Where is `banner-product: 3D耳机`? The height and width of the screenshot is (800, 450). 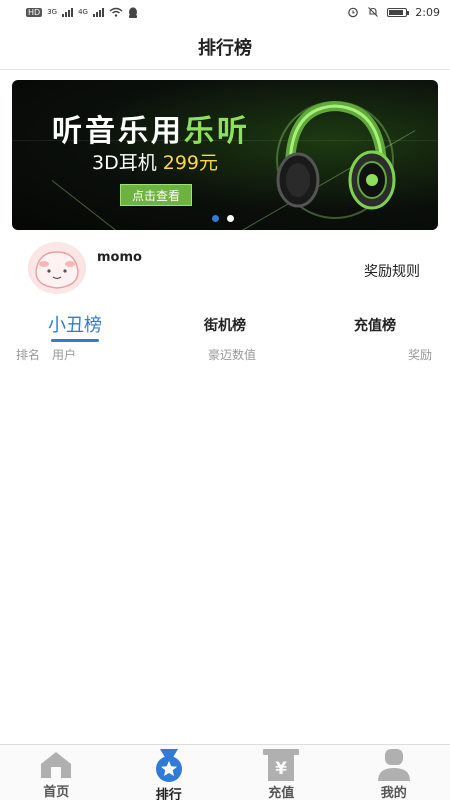
banner-product: 3D耳机 is located at coordinates (124, 163).